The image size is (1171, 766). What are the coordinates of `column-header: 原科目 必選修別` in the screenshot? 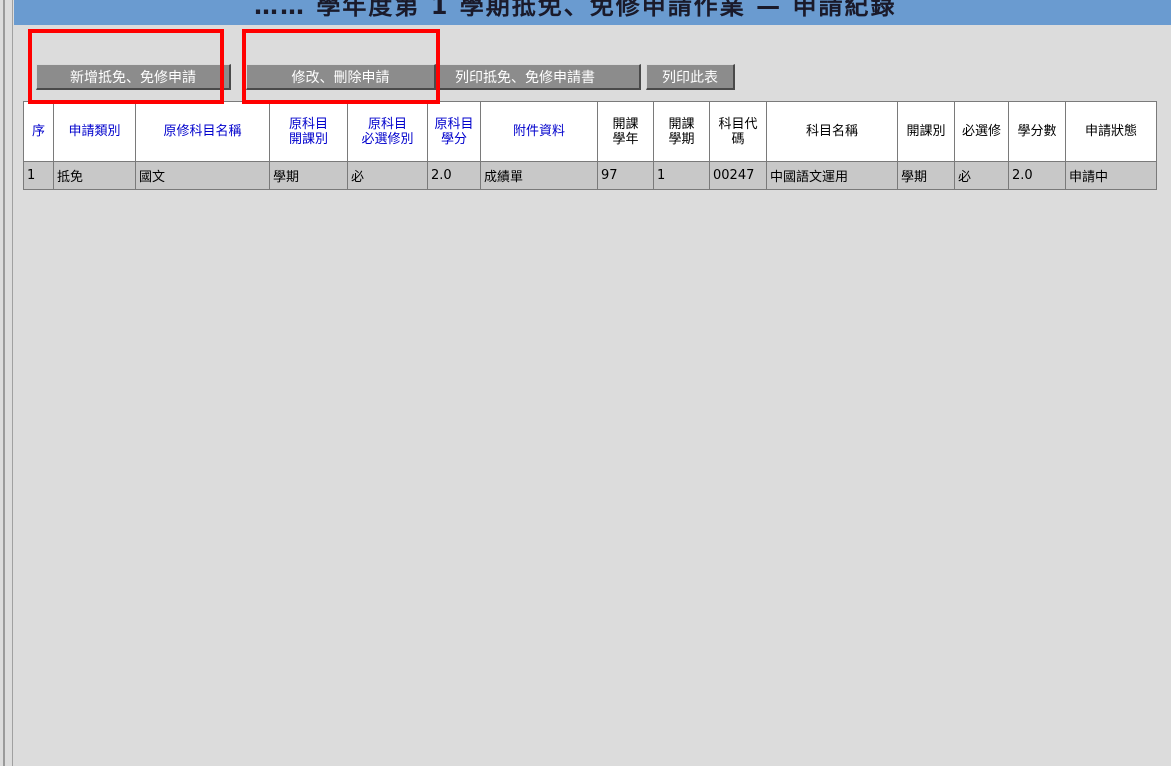 It's located at (387, 131).